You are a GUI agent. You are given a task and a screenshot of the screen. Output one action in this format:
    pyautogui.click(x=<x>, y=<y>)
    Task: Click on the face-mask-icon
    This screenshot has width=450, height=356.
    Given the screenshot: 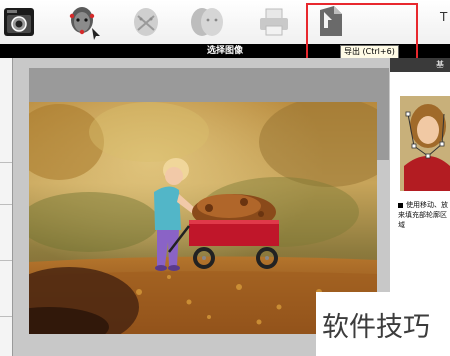 What is the action you would take?
    pyautogui.click(x=146, y=22)
    